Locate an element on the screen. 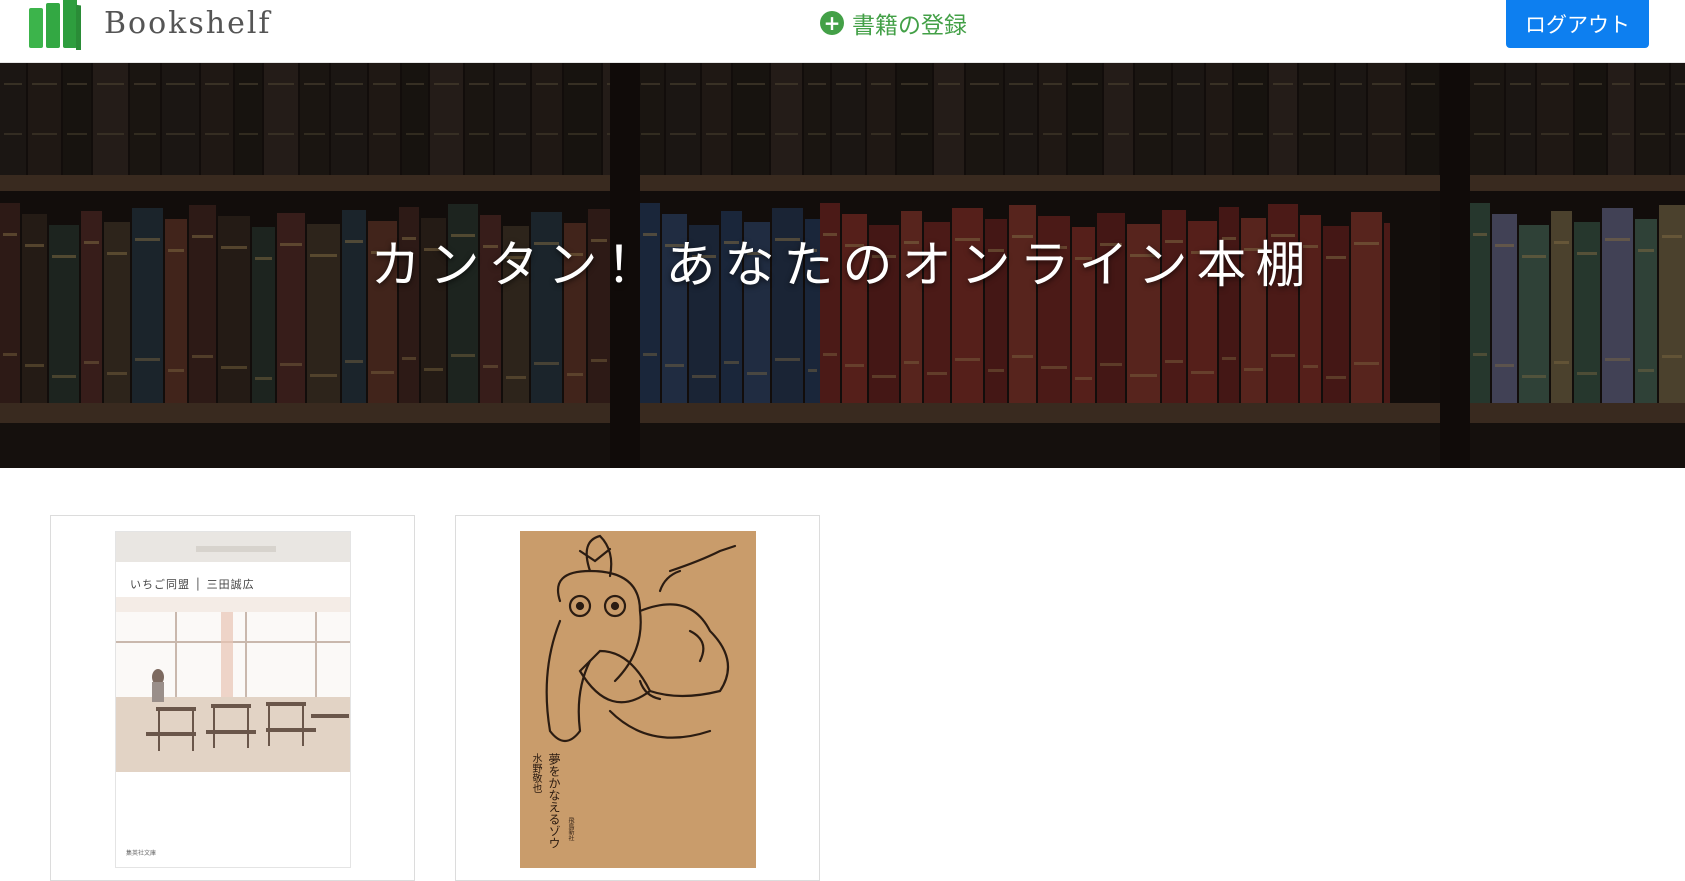  cover-author: 水野敬也 is located at coordinates (535, 773).